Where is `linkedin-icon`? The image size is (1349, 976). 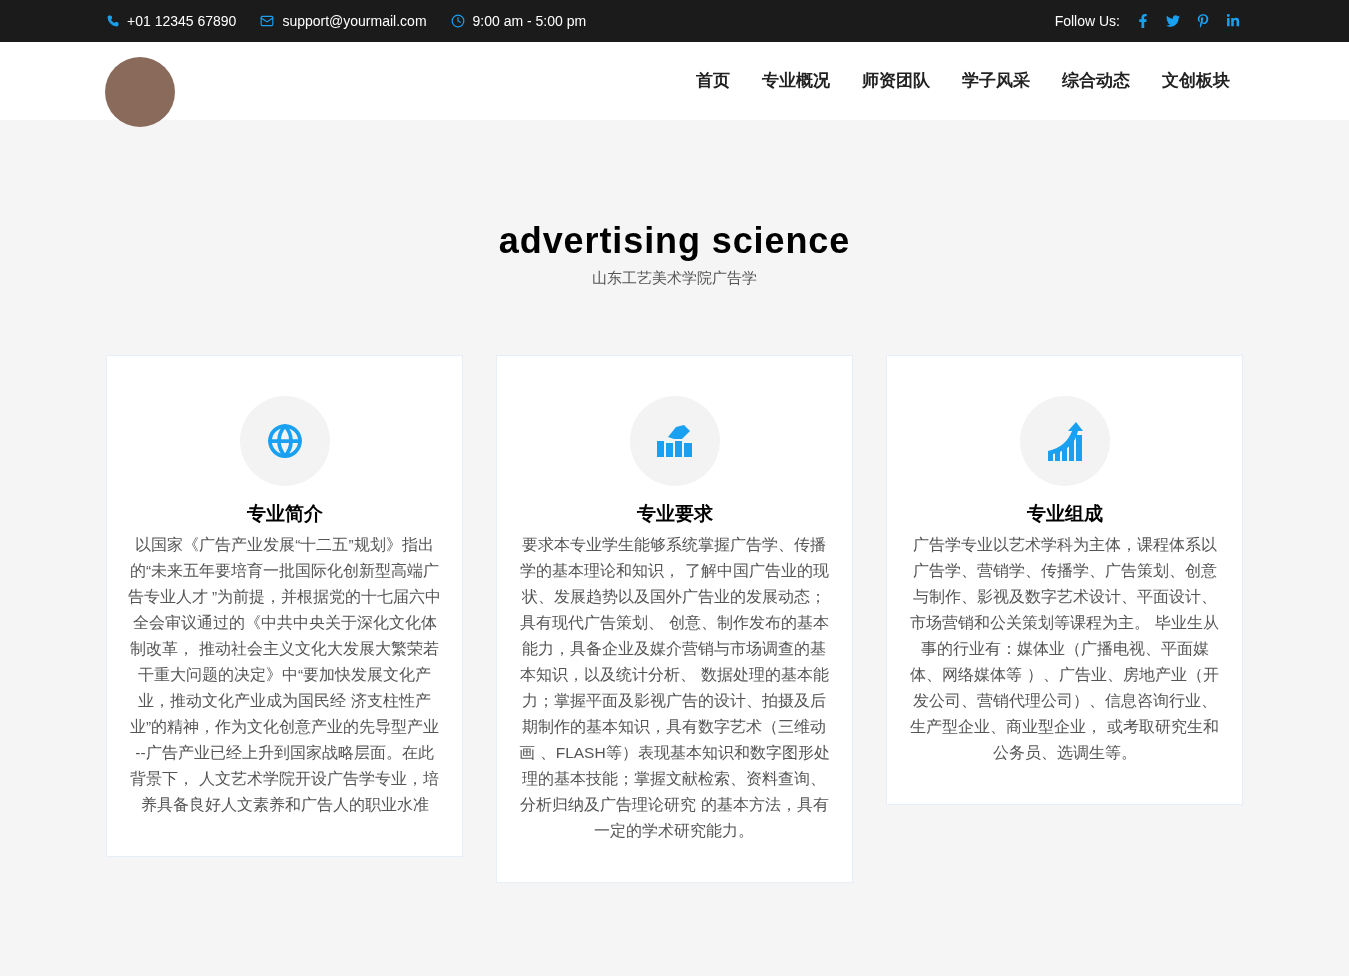 linkedin-icon is located at coordinates (1233, 21).